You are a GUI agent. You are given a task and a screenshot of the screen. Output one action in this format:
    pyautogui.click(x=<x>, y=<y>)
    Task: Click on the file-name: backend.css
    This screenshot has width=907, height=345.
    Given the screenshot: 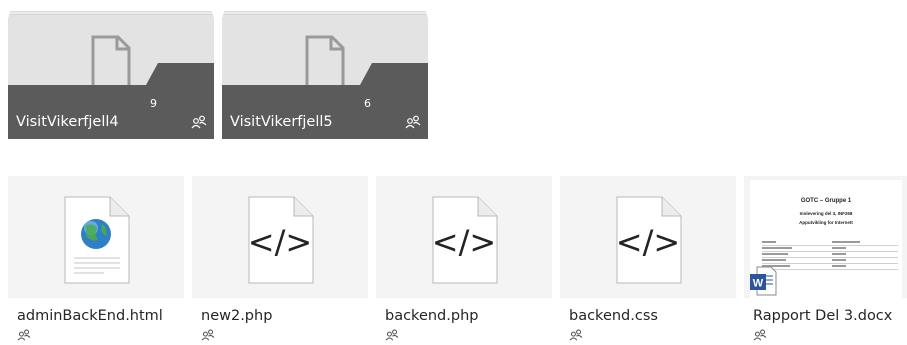 What is the action you would take?
    pyautogui.click(x=613, y=316)
    